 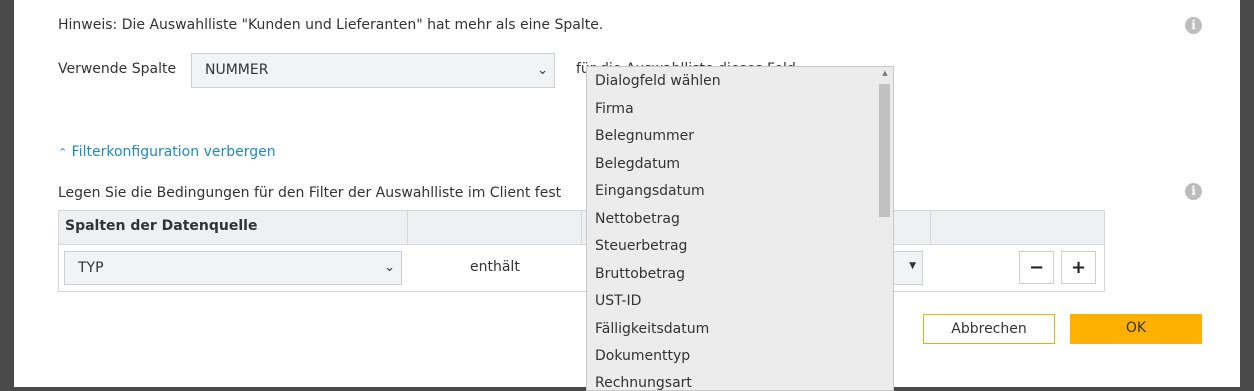 I want to click on add-condition-button: +, so click(x=1078, y=267).